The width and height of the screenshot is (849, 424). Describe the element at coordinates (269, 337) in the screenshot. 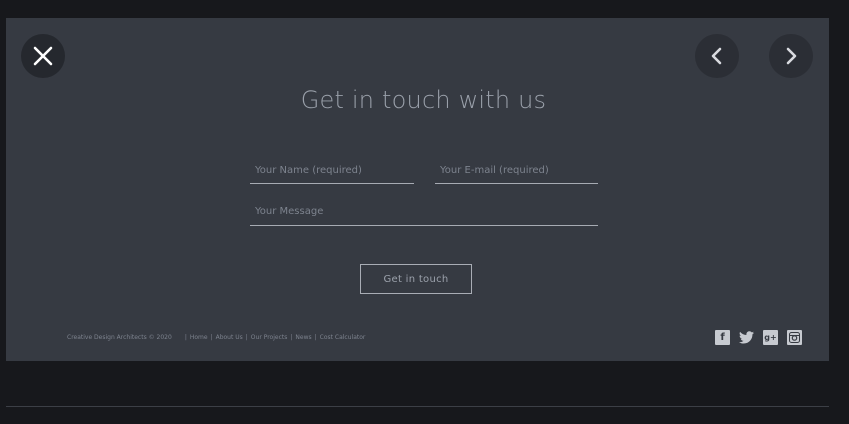

I see `footer-link-our-projects: Our Projects` at that location.